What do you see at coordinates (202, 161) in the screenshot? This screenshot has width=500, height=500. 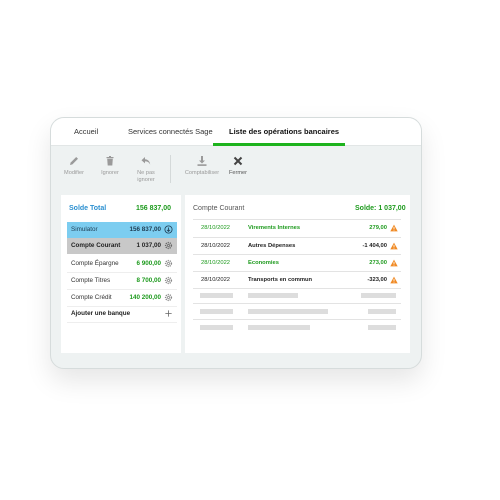 I see `download-icon` at bounding box center [202, 161].